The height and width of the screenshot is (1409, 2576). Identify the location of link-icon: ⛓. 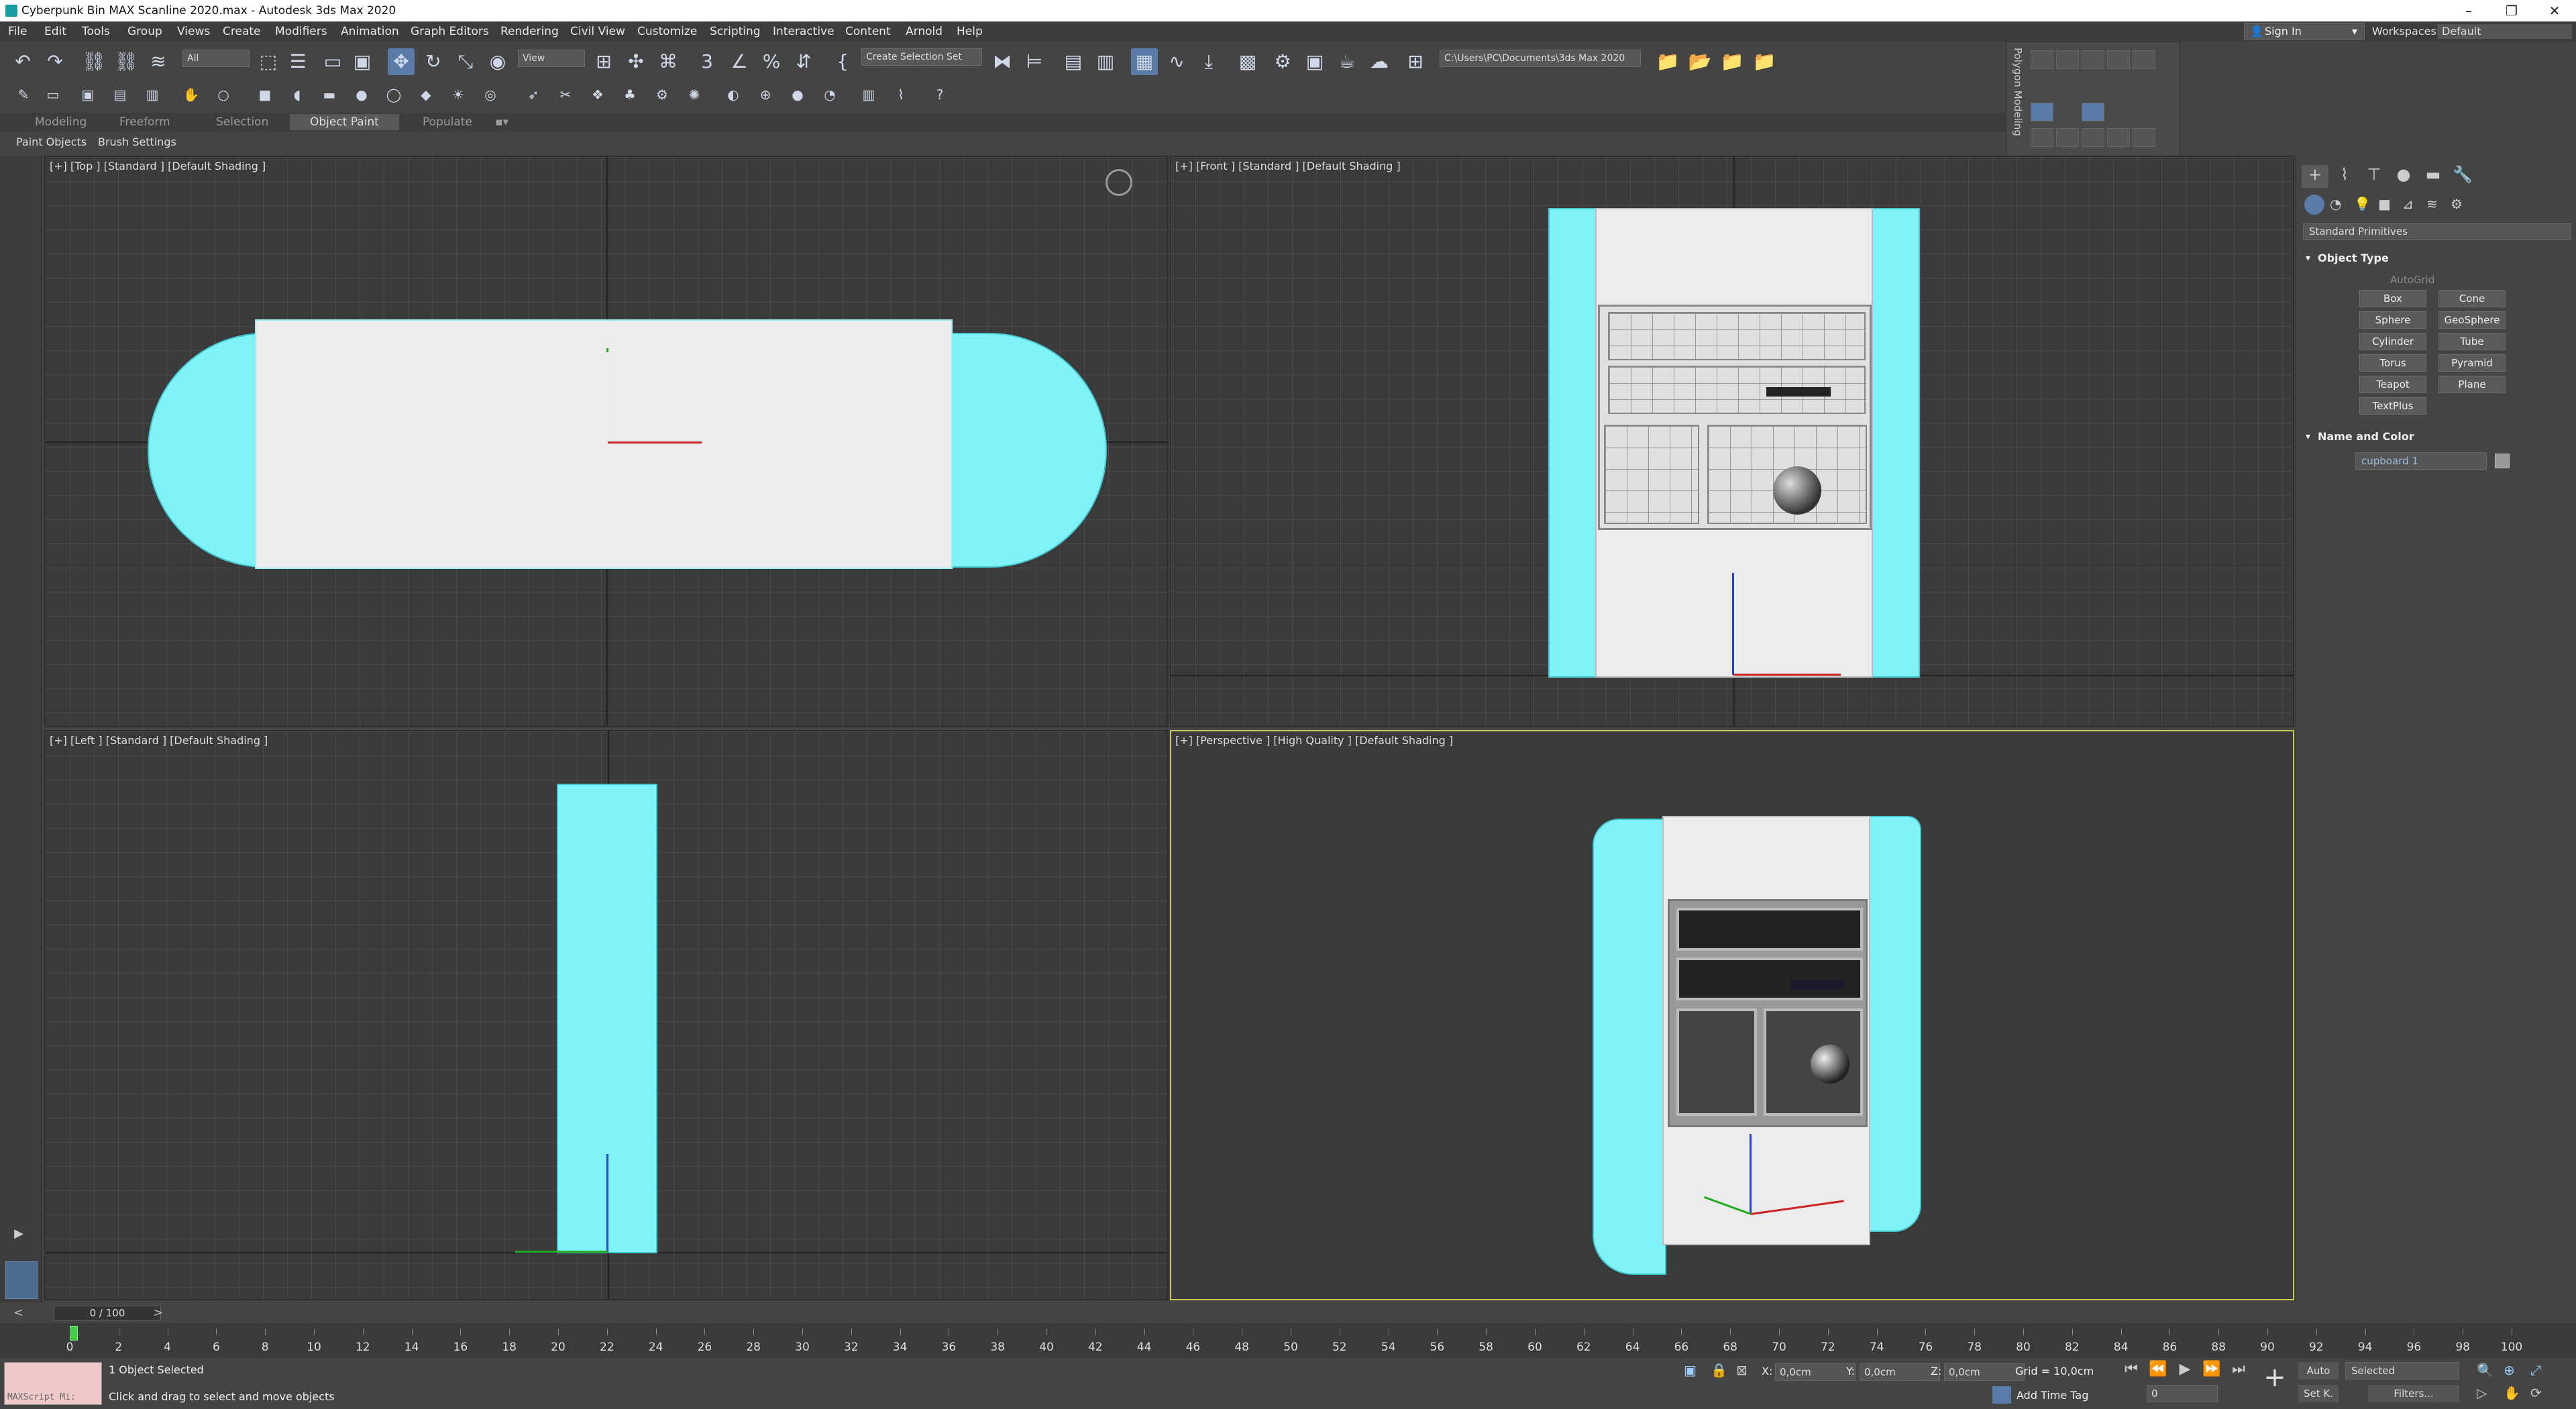
(93, 61).